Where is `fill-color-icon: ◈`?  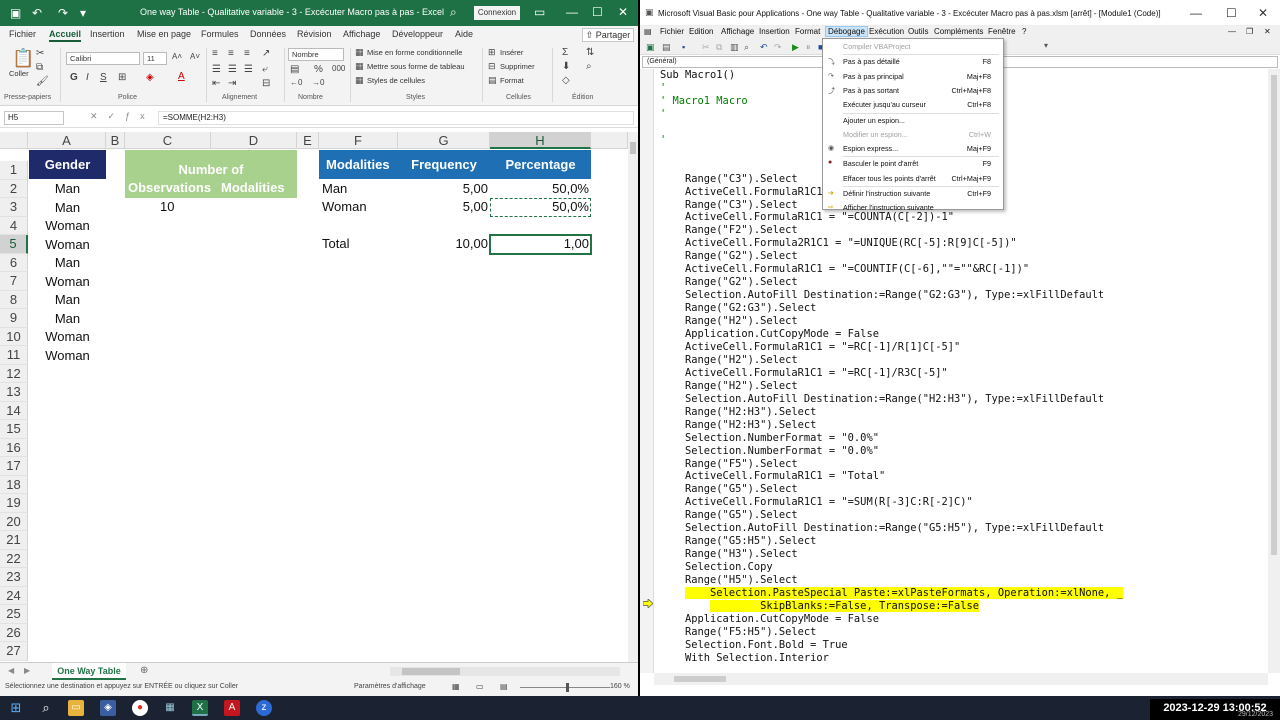 fill-color-icon: ◈ is located at coordinates (150, 77).